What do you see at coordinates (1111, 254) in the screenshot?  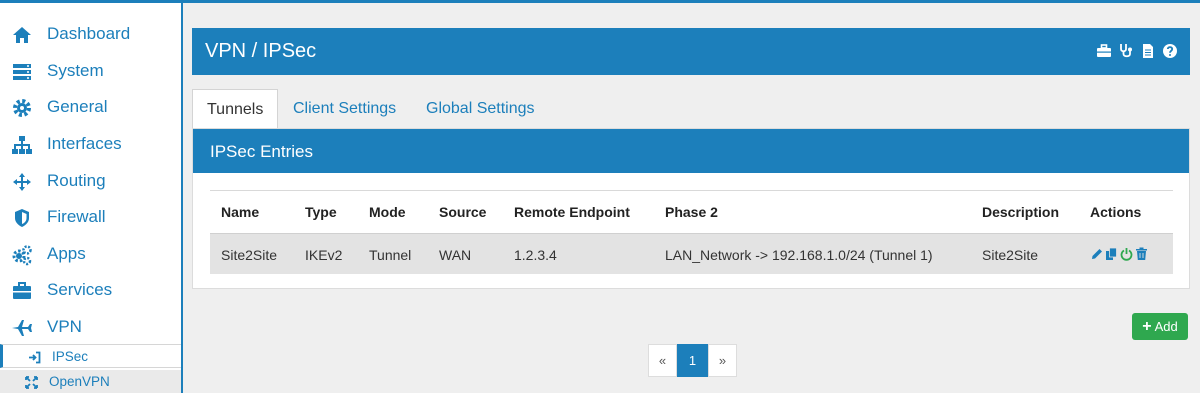 I see `copy-icon` at bounding box center [1111, 254].